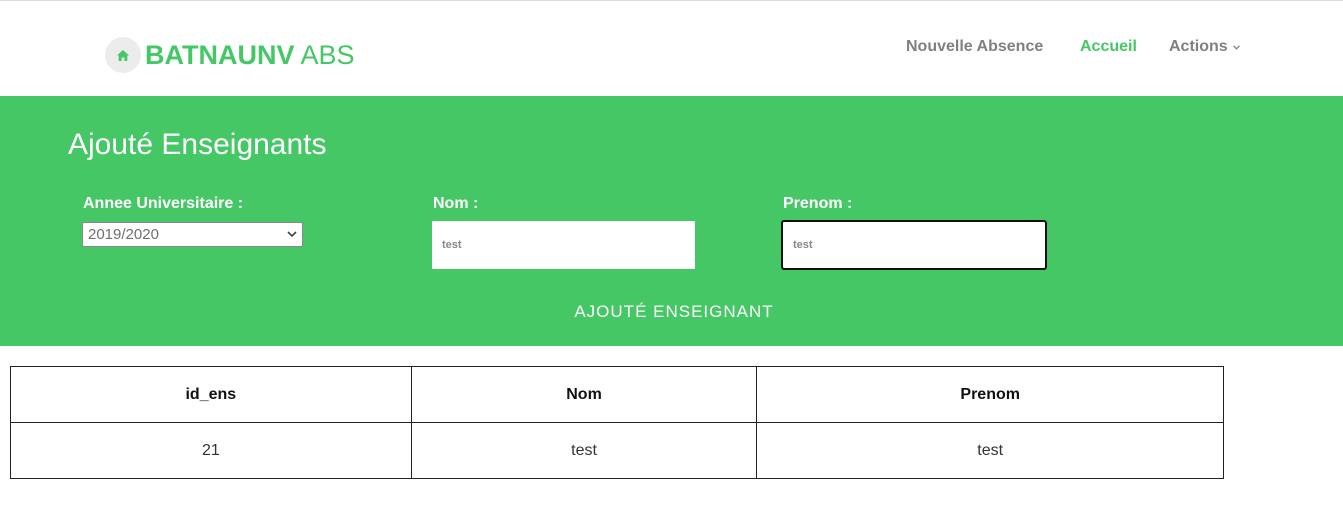 The height and width of the screenshot is (508, 1343). I want to click on cell-nom: test, so click(584, 450).